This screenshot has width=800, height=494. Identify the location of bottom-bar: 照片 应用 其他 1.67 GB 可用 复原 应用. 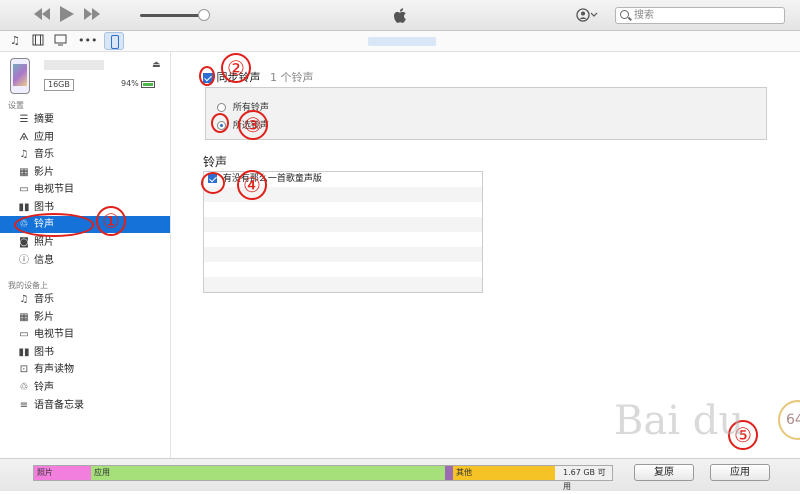
(400, 474).